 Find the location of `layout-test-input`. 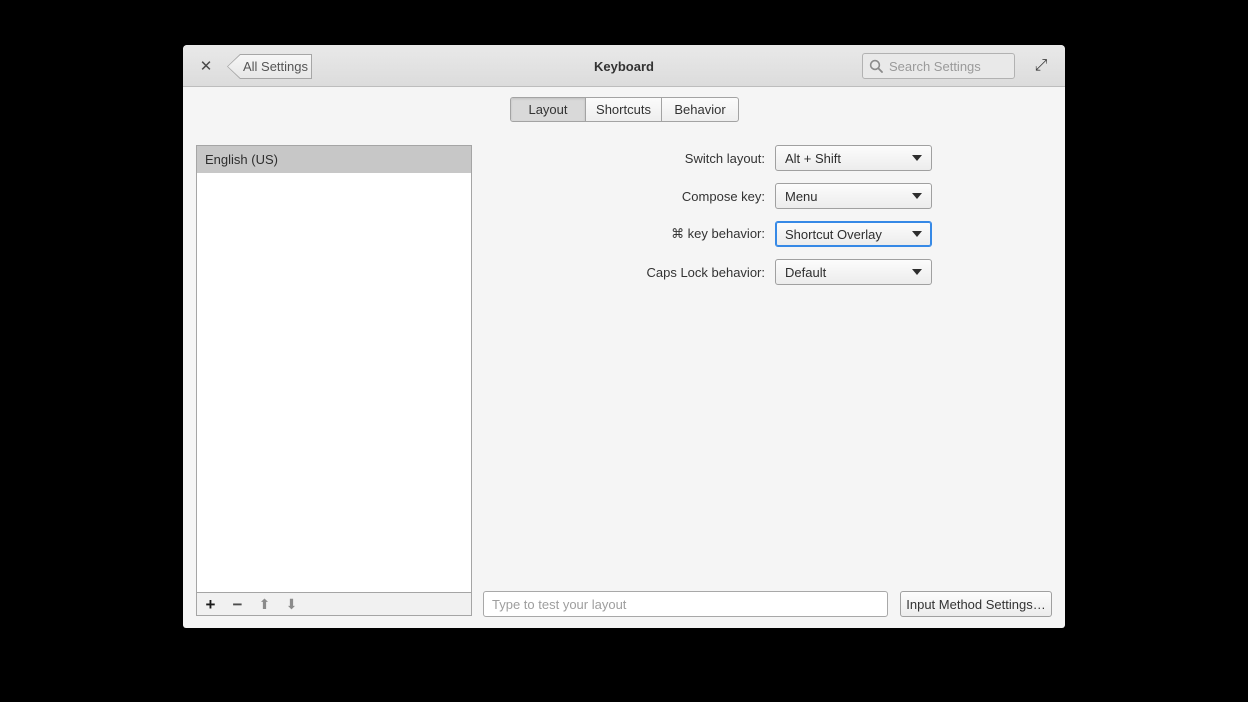

layout-test-input is located at coordinates (685, 604).